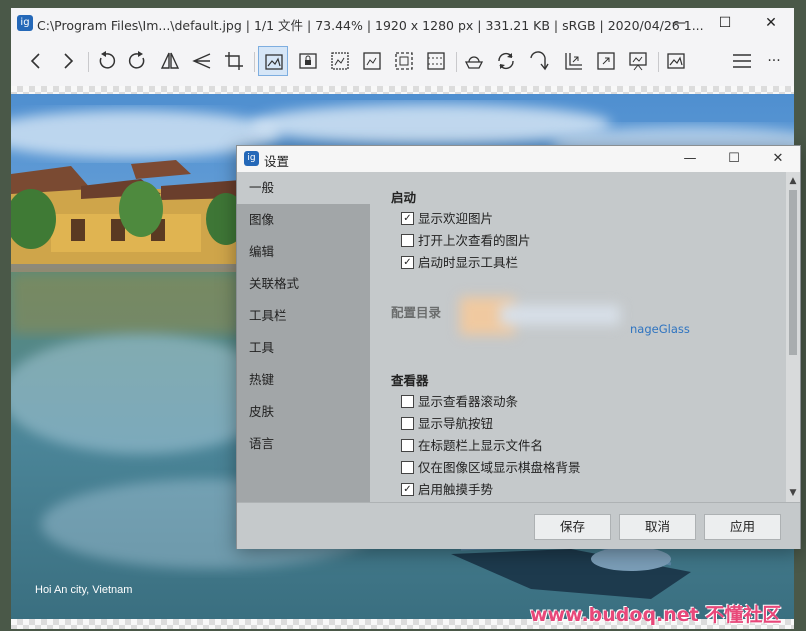 This screenshot has width=806, height=631. What do you see at coordinates (774, 61) in the screenshot?
I see `more-button: ···` at bounding box center [774, 61].